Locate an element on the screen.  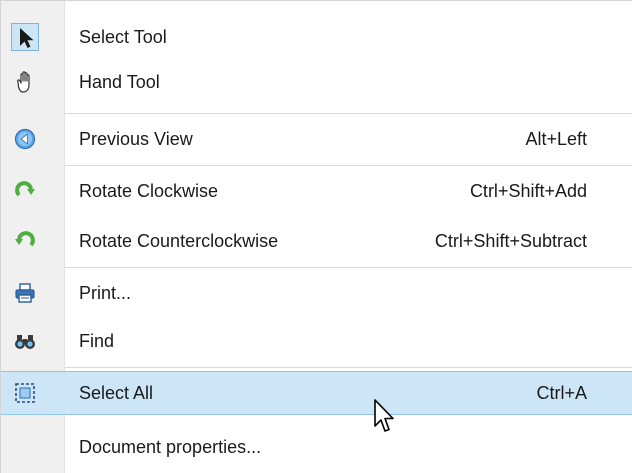
menu-item-shortcut: Alt+Left is located at coordinates (556, 139).